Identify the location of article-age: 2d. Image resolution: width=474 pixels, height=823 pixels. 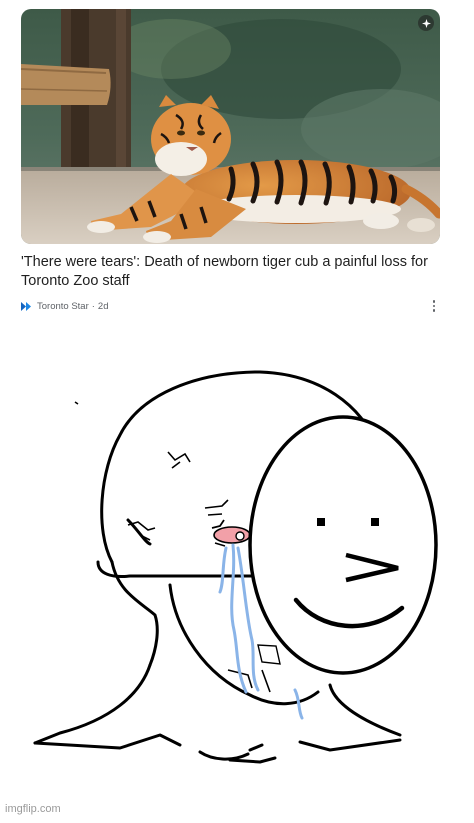
(103, 306).